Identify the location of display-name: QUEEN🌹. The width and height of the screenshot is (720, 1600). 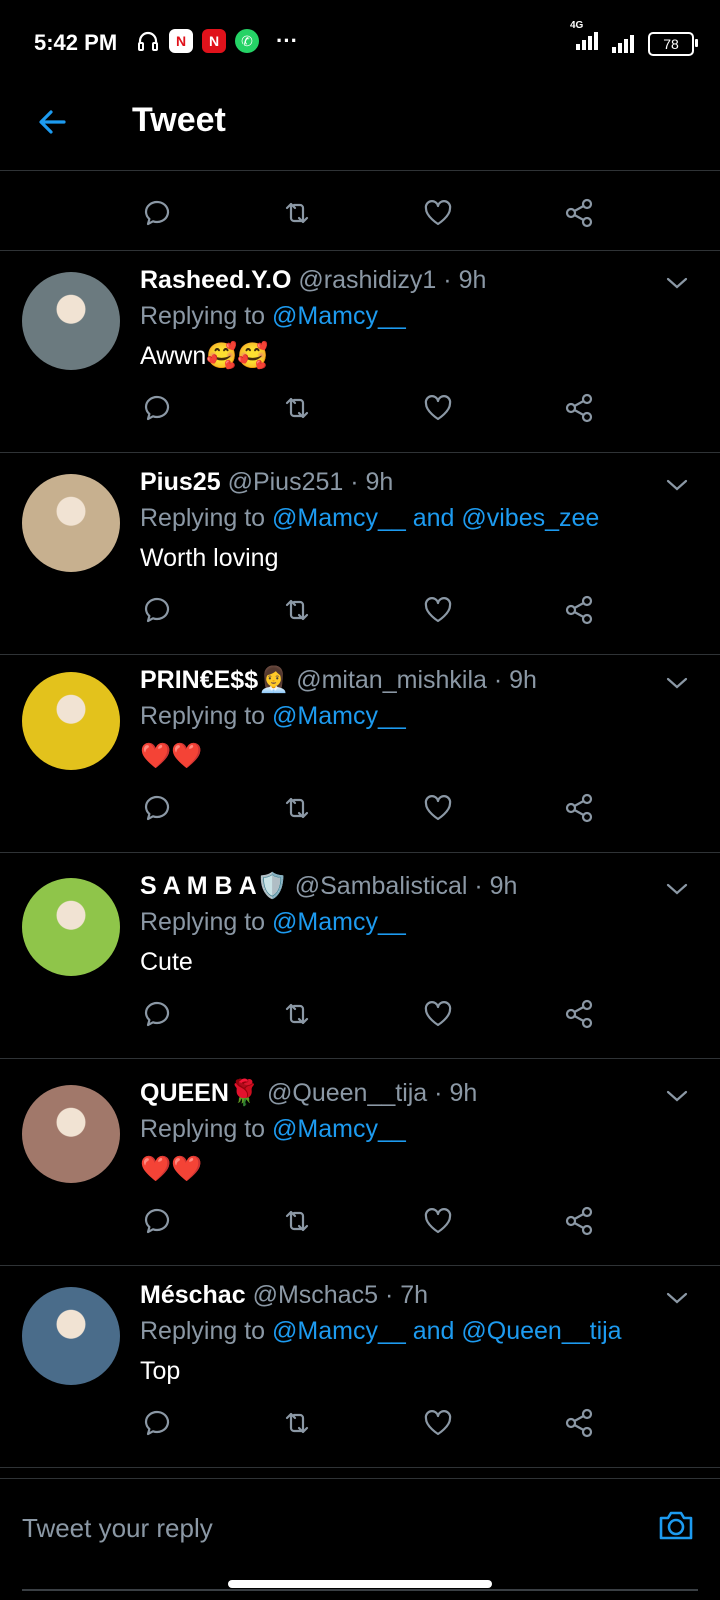
(200, 1093).